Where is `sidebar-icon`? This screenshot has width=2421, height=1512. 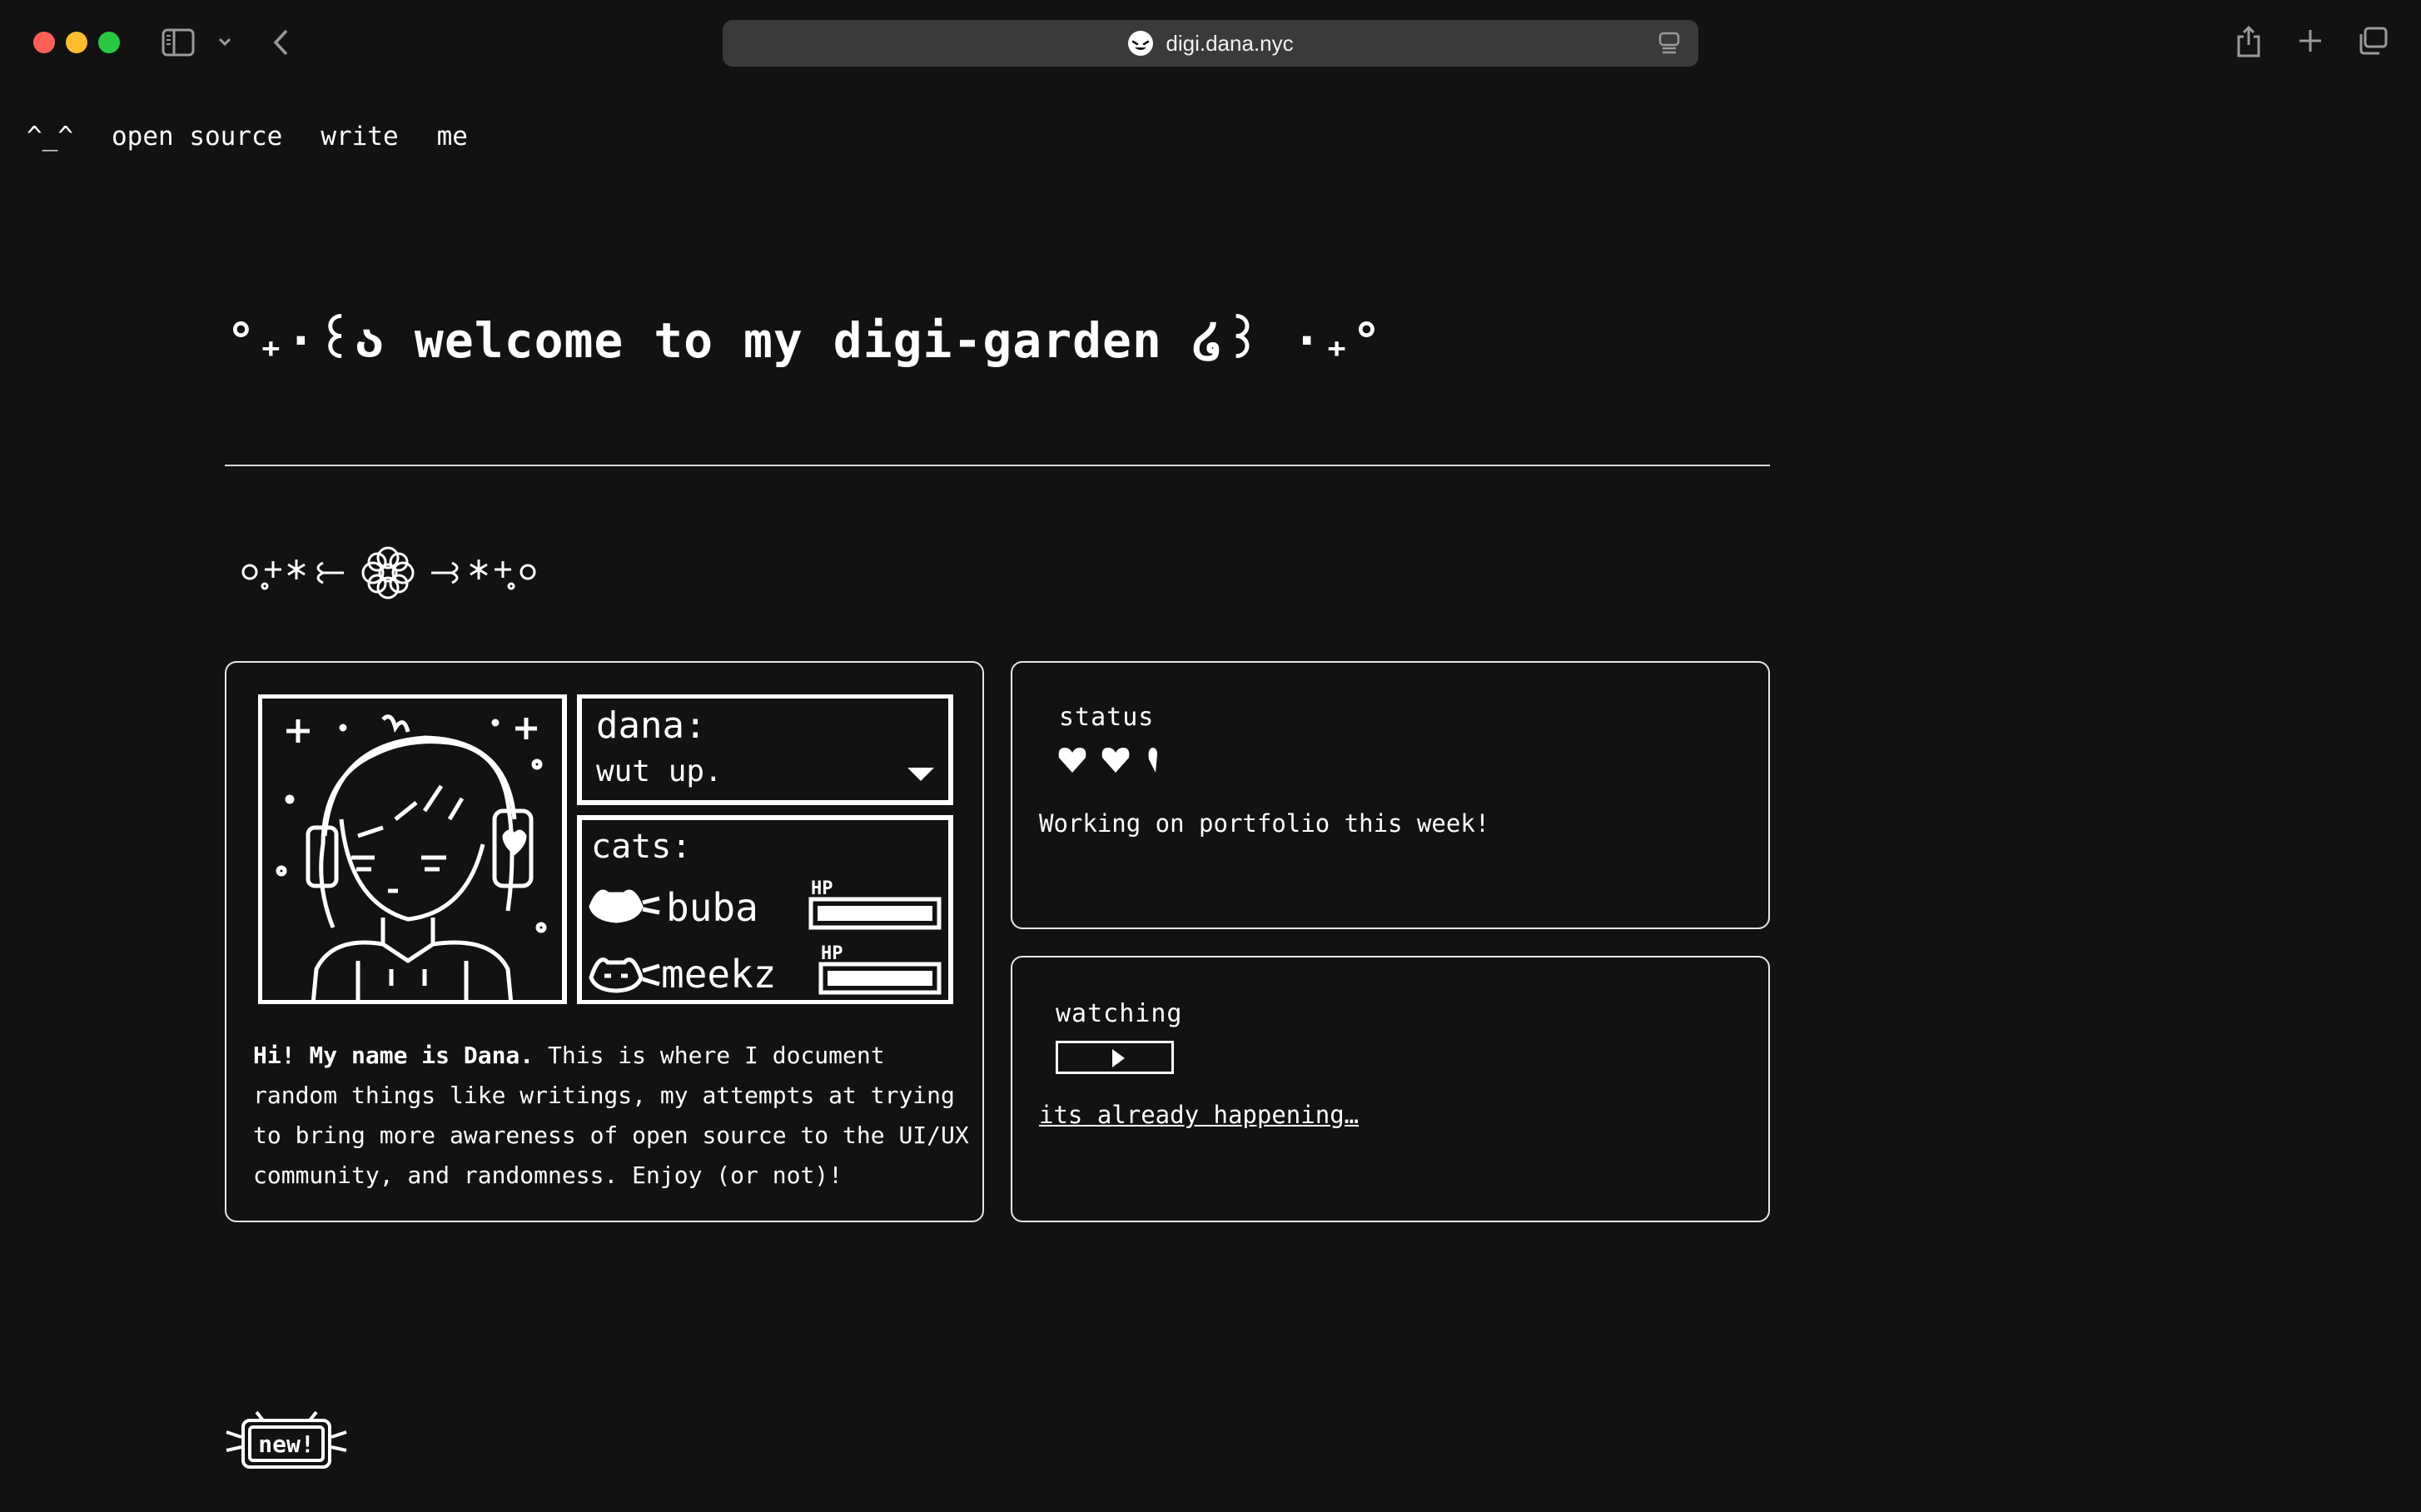 sidebar-icon is located at coordinates (179, 43).